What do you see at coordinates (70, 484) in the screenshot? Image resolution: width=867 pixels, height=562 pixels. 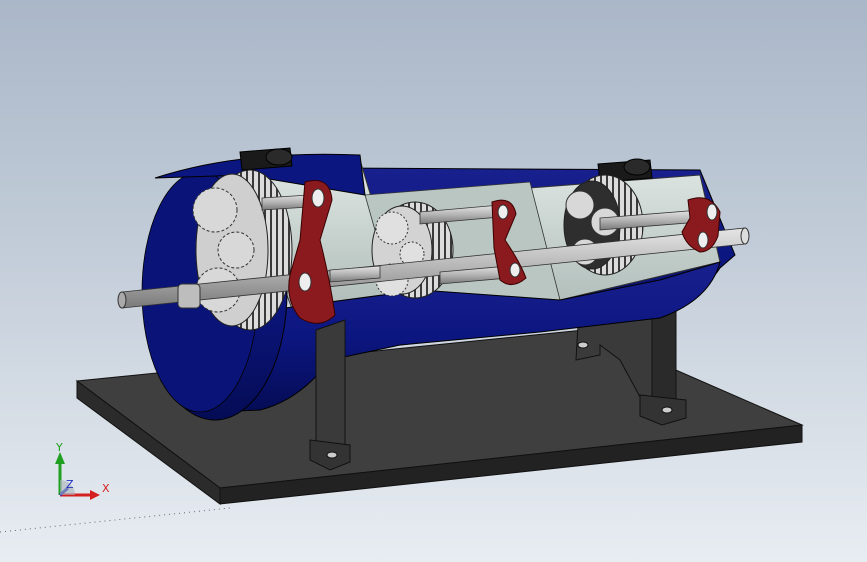 I see `z-axis-label: Z` at bounding box center [70, 484].